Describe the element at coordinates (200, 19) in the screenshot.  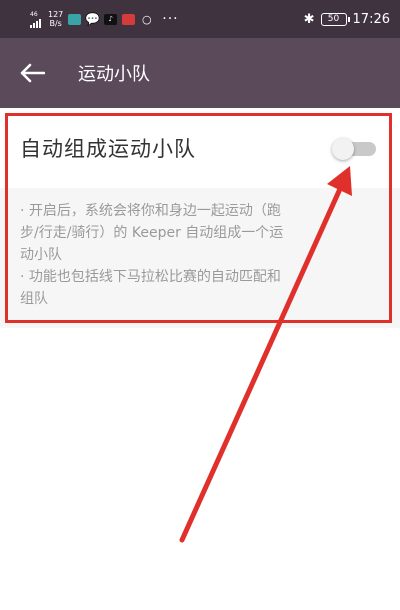
I see `status-bar: 46 127 B/s 💬 ♪ ○ ··· ✱ 50 17:26` at that location.